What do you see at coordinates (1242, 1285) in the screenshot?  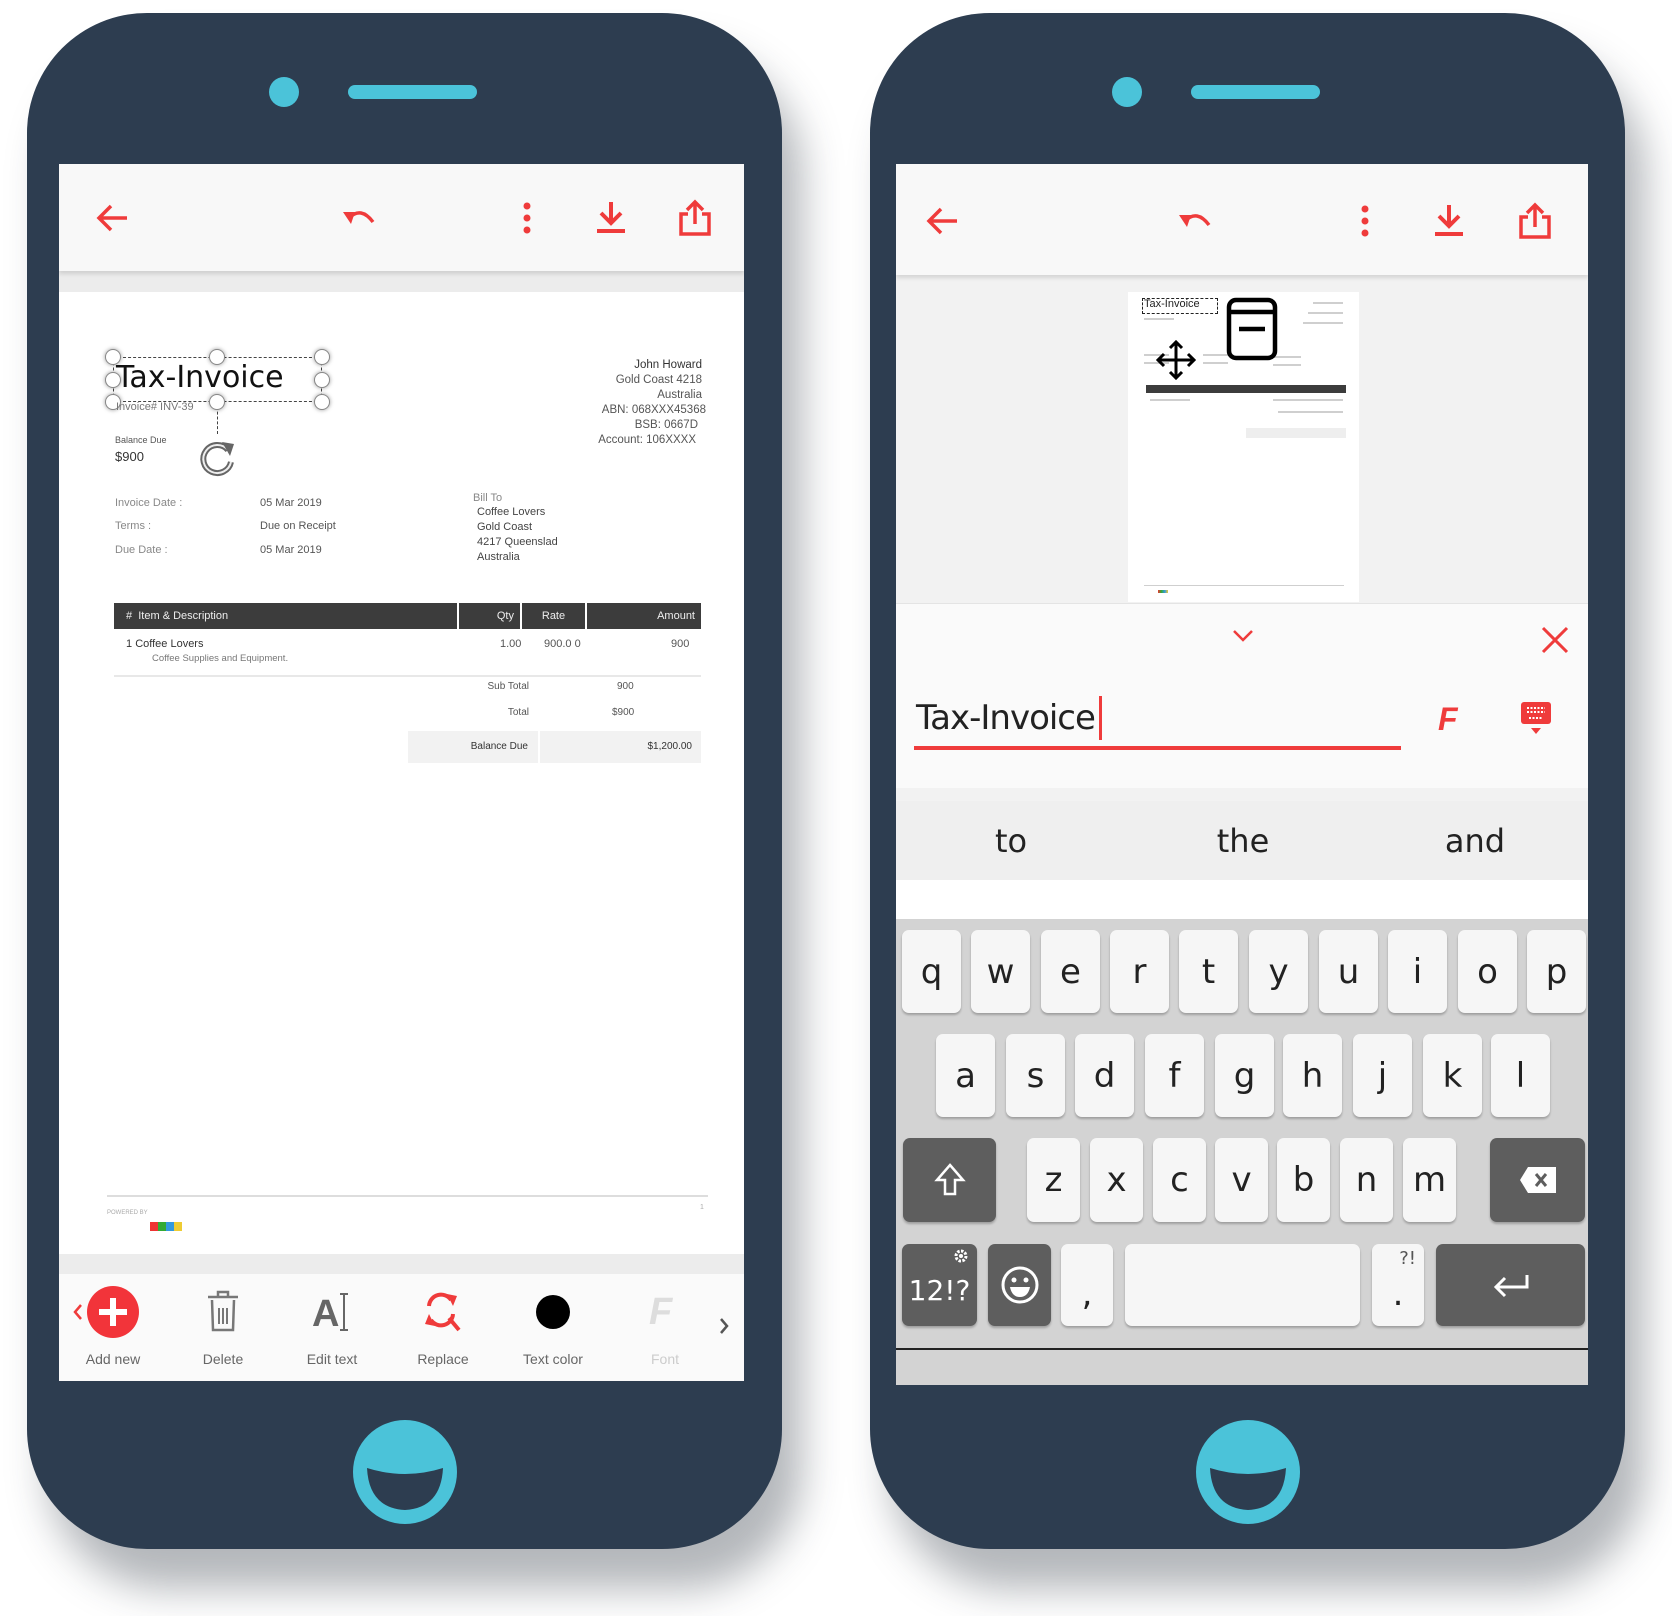 I see `key-space` at bounding box center [1242, 1285].